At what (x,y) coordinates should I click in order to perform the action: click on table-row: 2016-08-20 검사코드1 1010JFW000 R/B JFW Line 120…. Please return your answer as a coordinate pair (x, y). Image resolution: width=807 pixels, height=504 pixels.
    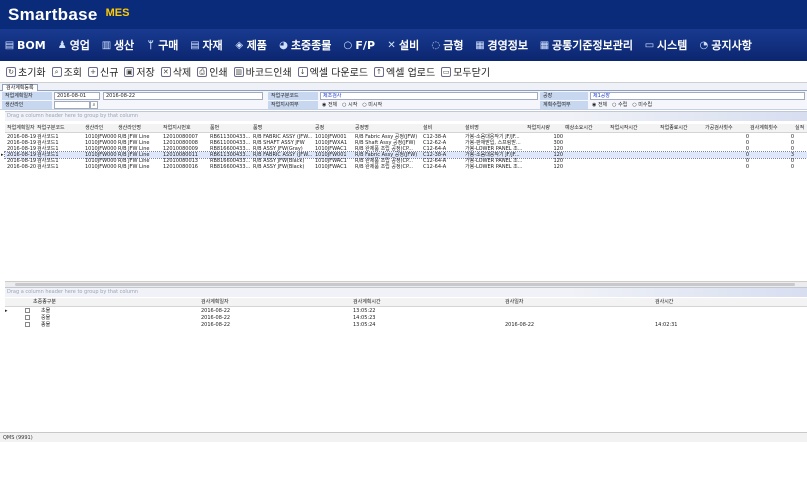
    Looking at the image, I should click on (406, 167).